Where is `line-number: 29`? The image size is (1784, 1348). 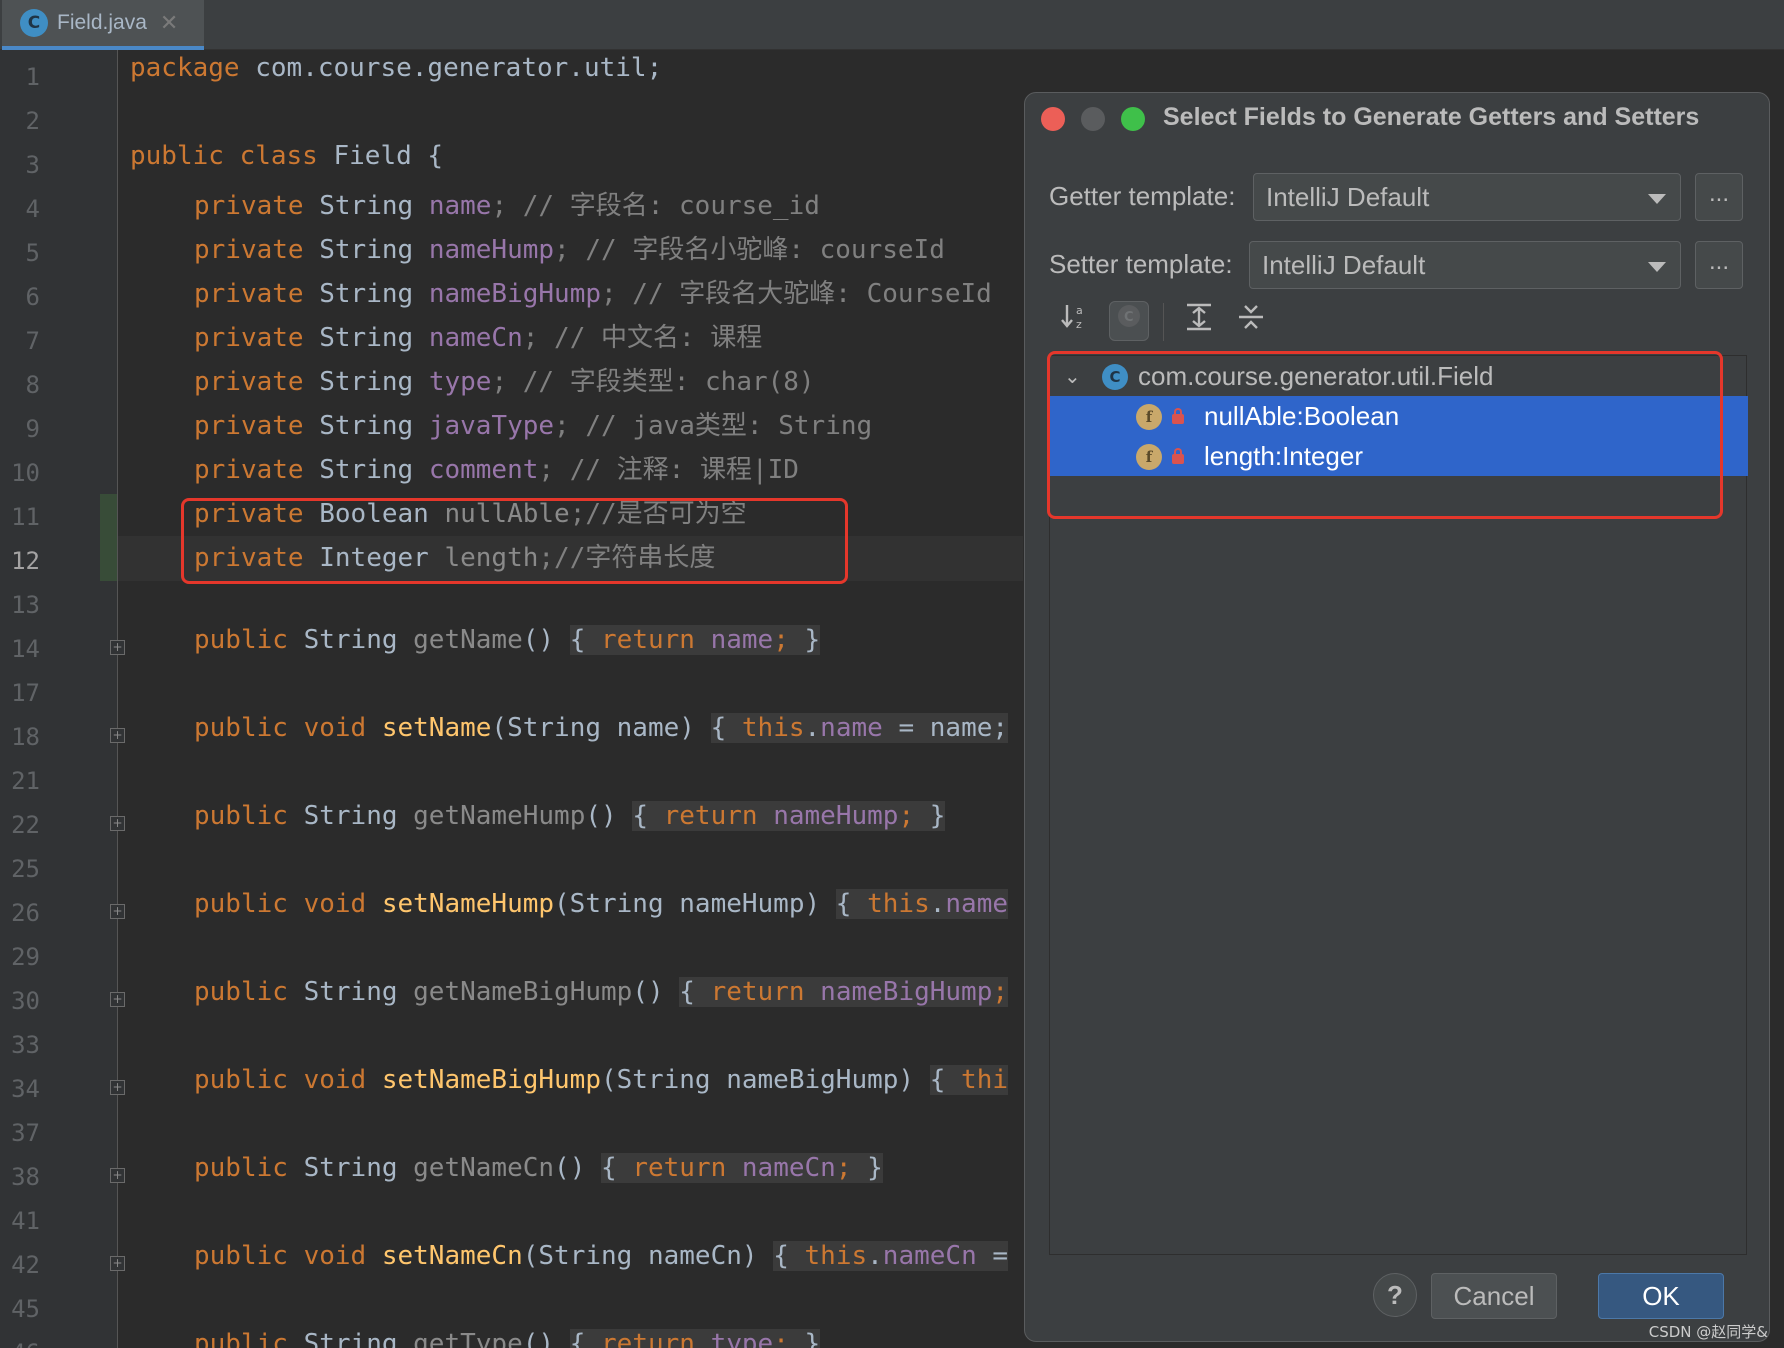
line-number: 29 is located at coordinates (25, 957).